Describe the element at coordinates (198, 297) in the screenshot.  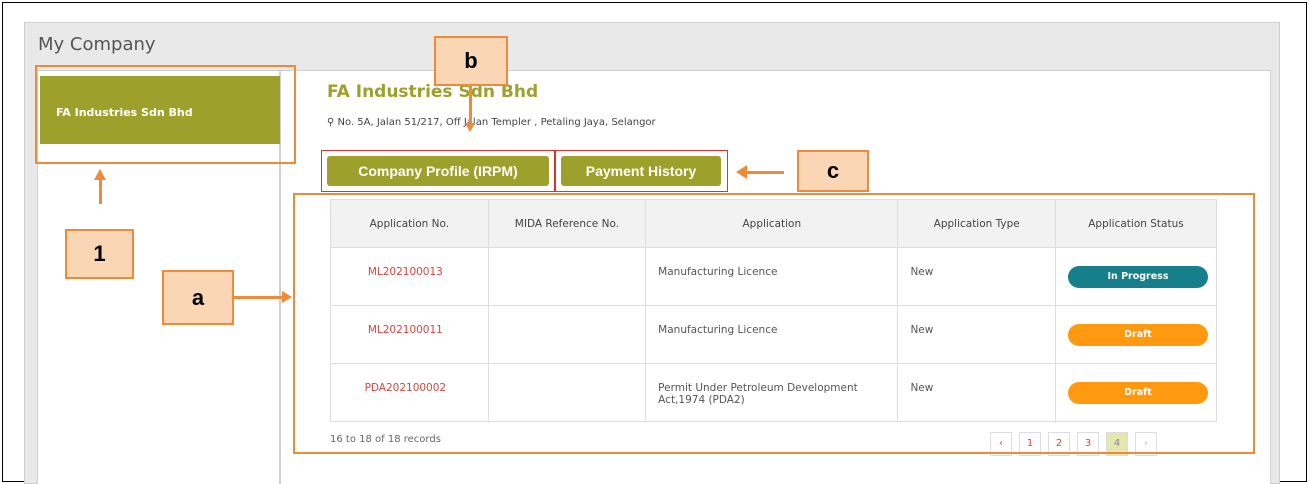
I see `annotation-label-a: a` at that location.